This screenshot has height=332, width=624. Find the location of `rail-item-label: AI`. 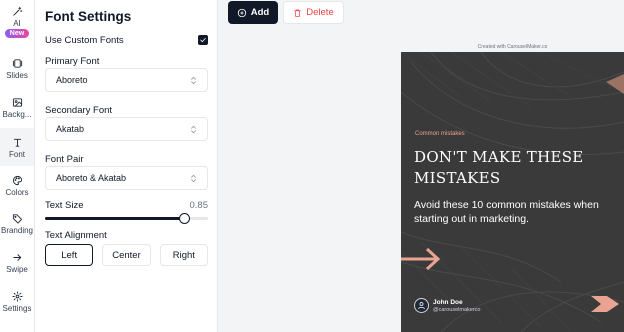

rail-item-label: AI is located at coordinates (17, 23).